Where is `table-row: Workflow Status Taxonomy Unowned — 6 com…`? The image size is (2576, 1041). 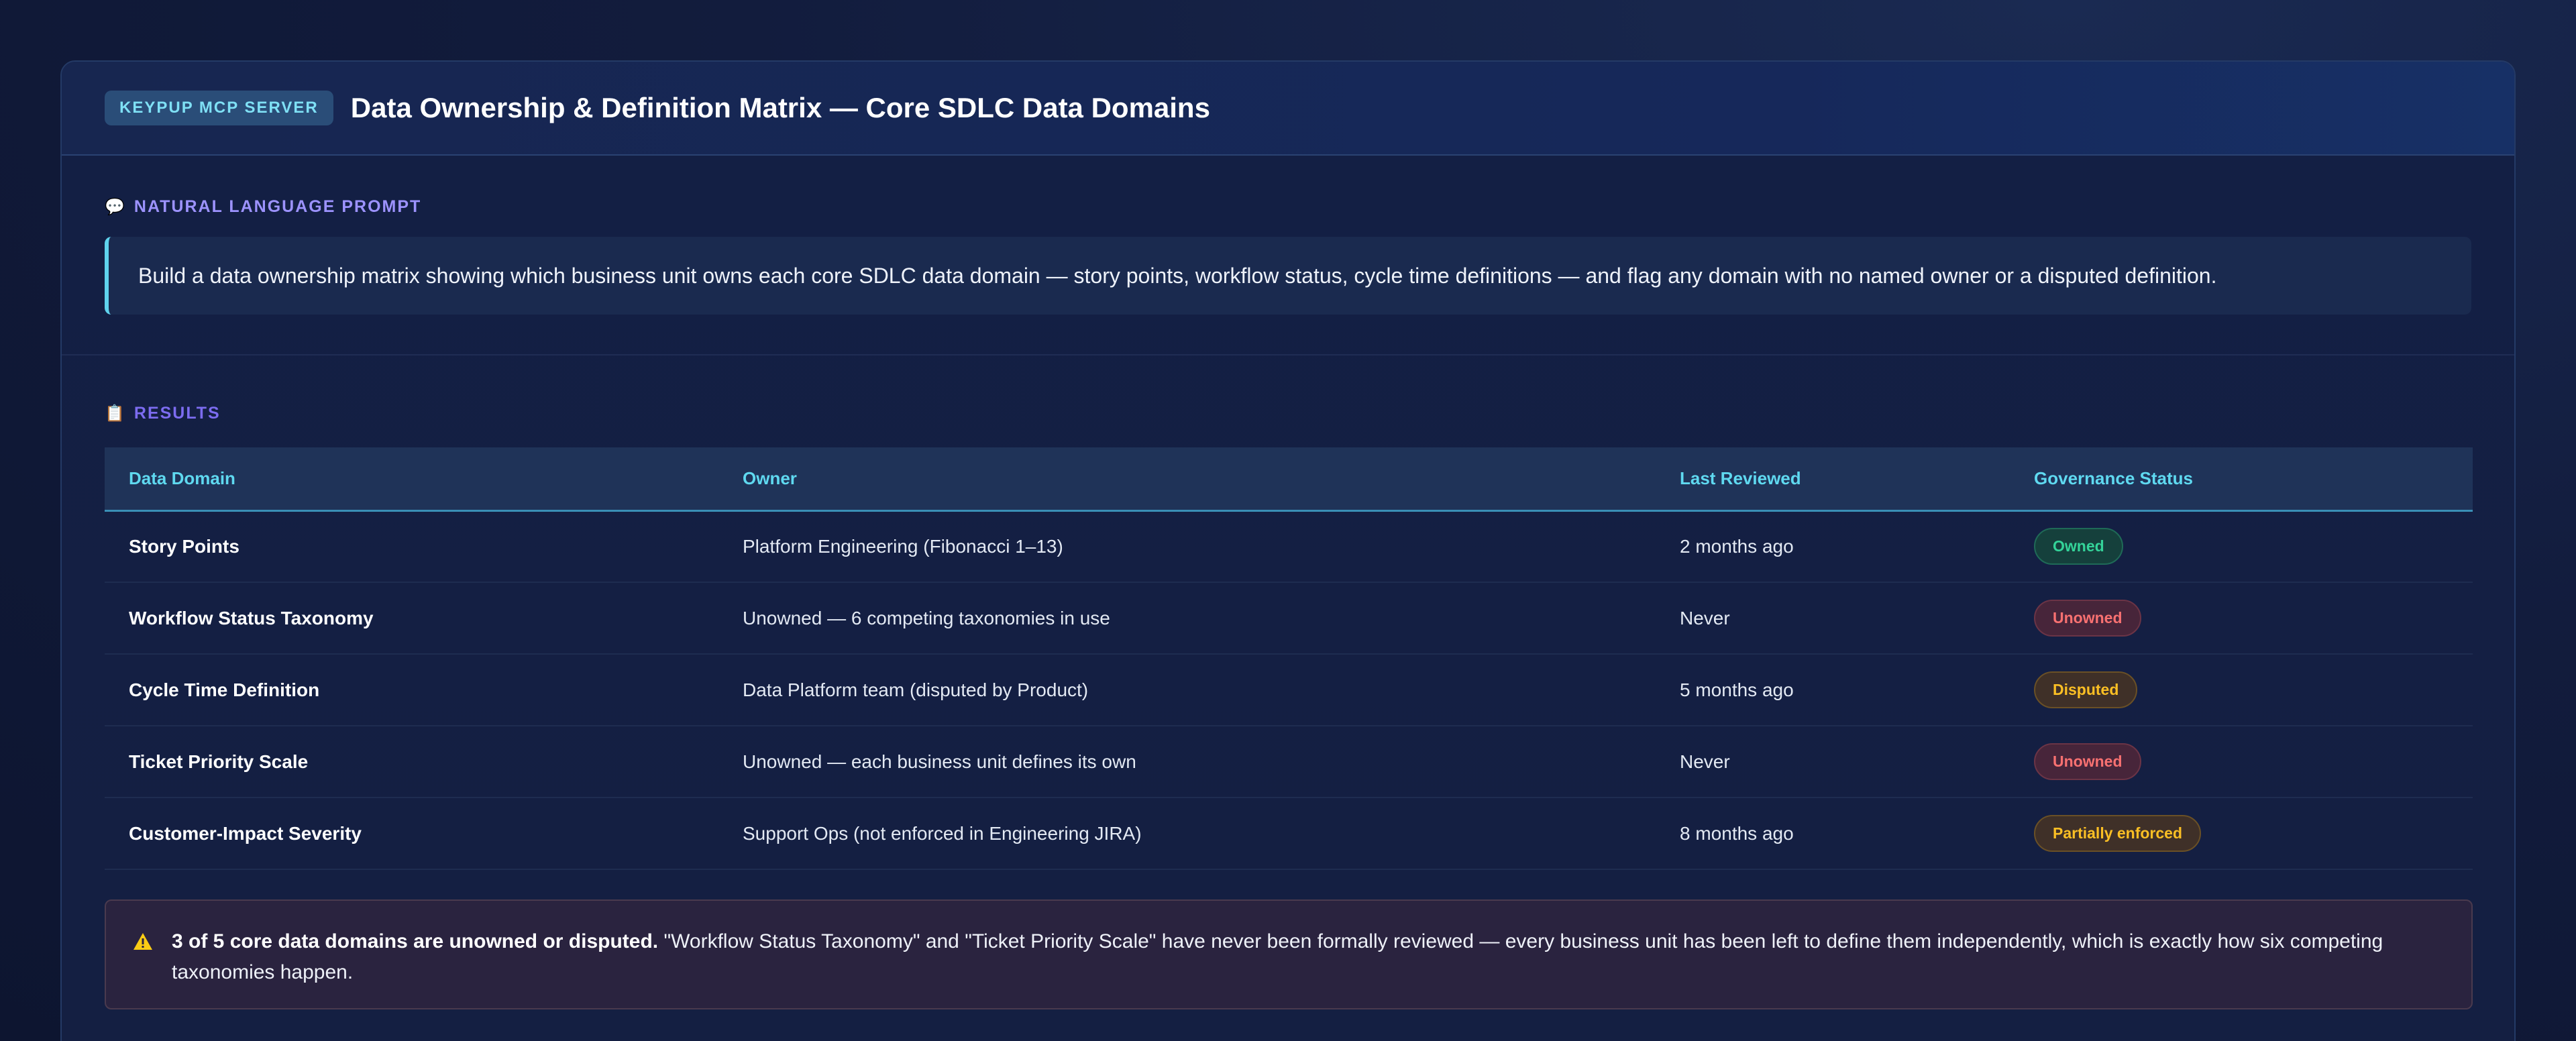 table-row: Workflow Status Taxonomy Unowned — 6 com… is located at coordinates (1289, 618).